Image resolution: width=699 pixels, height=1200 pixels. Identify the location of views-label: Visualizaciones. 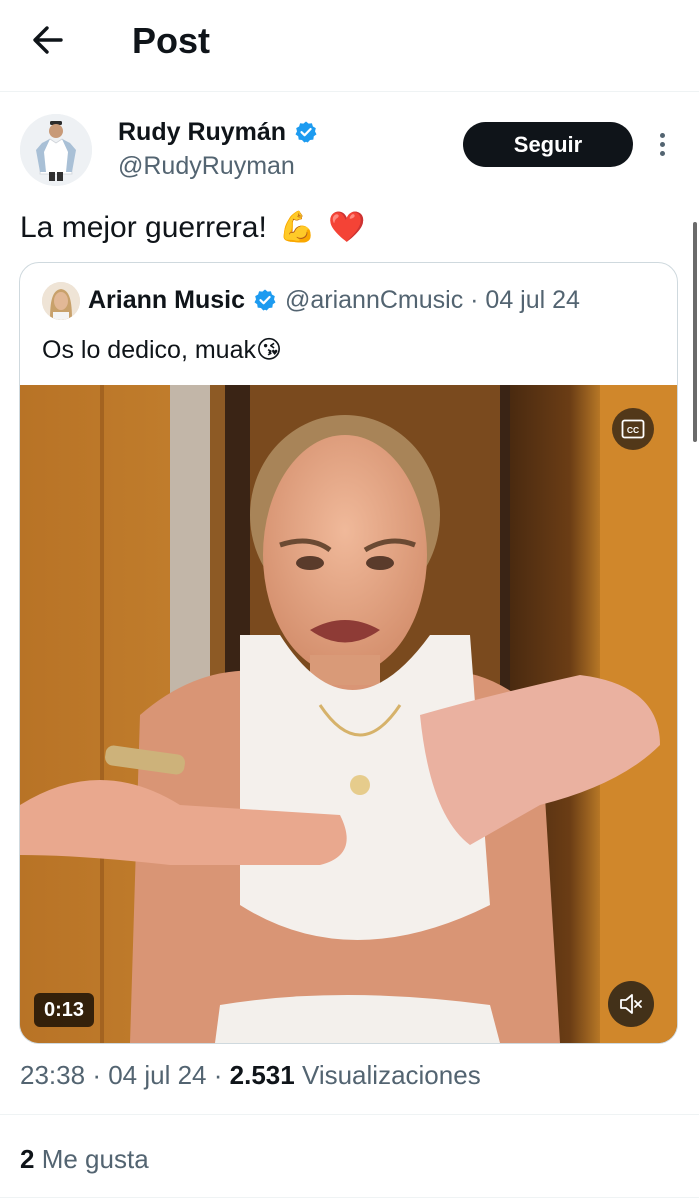
(391, 1075).